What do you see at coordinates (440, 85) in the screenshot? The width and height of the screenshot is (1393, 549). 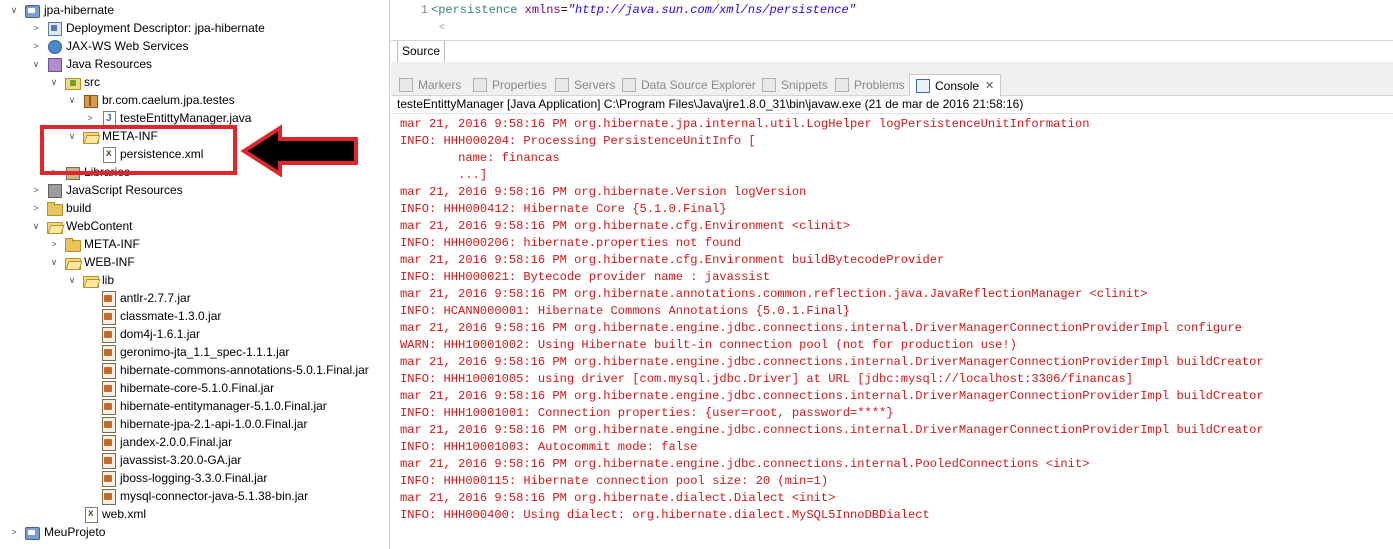 I see `tab-label: Markers` at bounding box center [440, 85].